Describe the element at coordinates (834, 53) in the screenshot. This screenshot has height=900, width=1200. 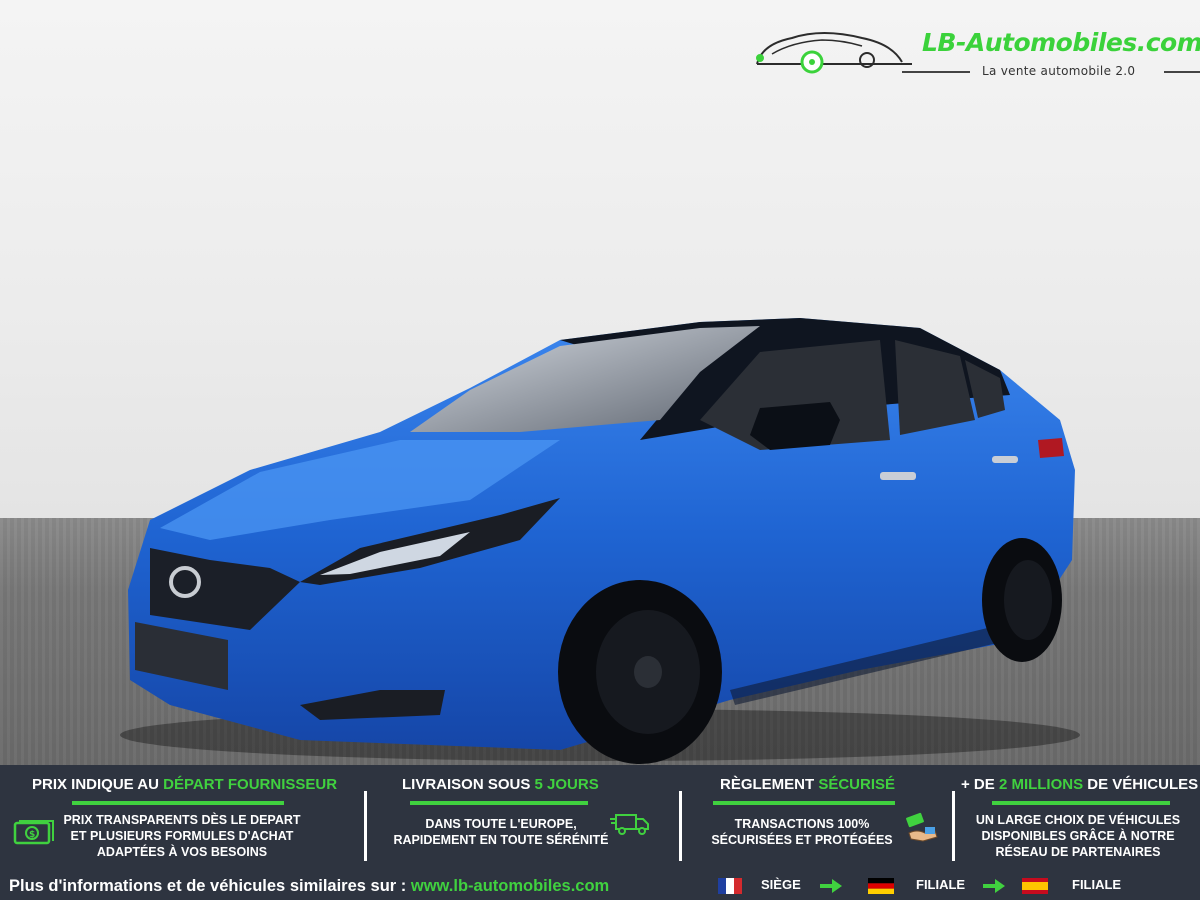
I see `logo-car-icon` at that location.